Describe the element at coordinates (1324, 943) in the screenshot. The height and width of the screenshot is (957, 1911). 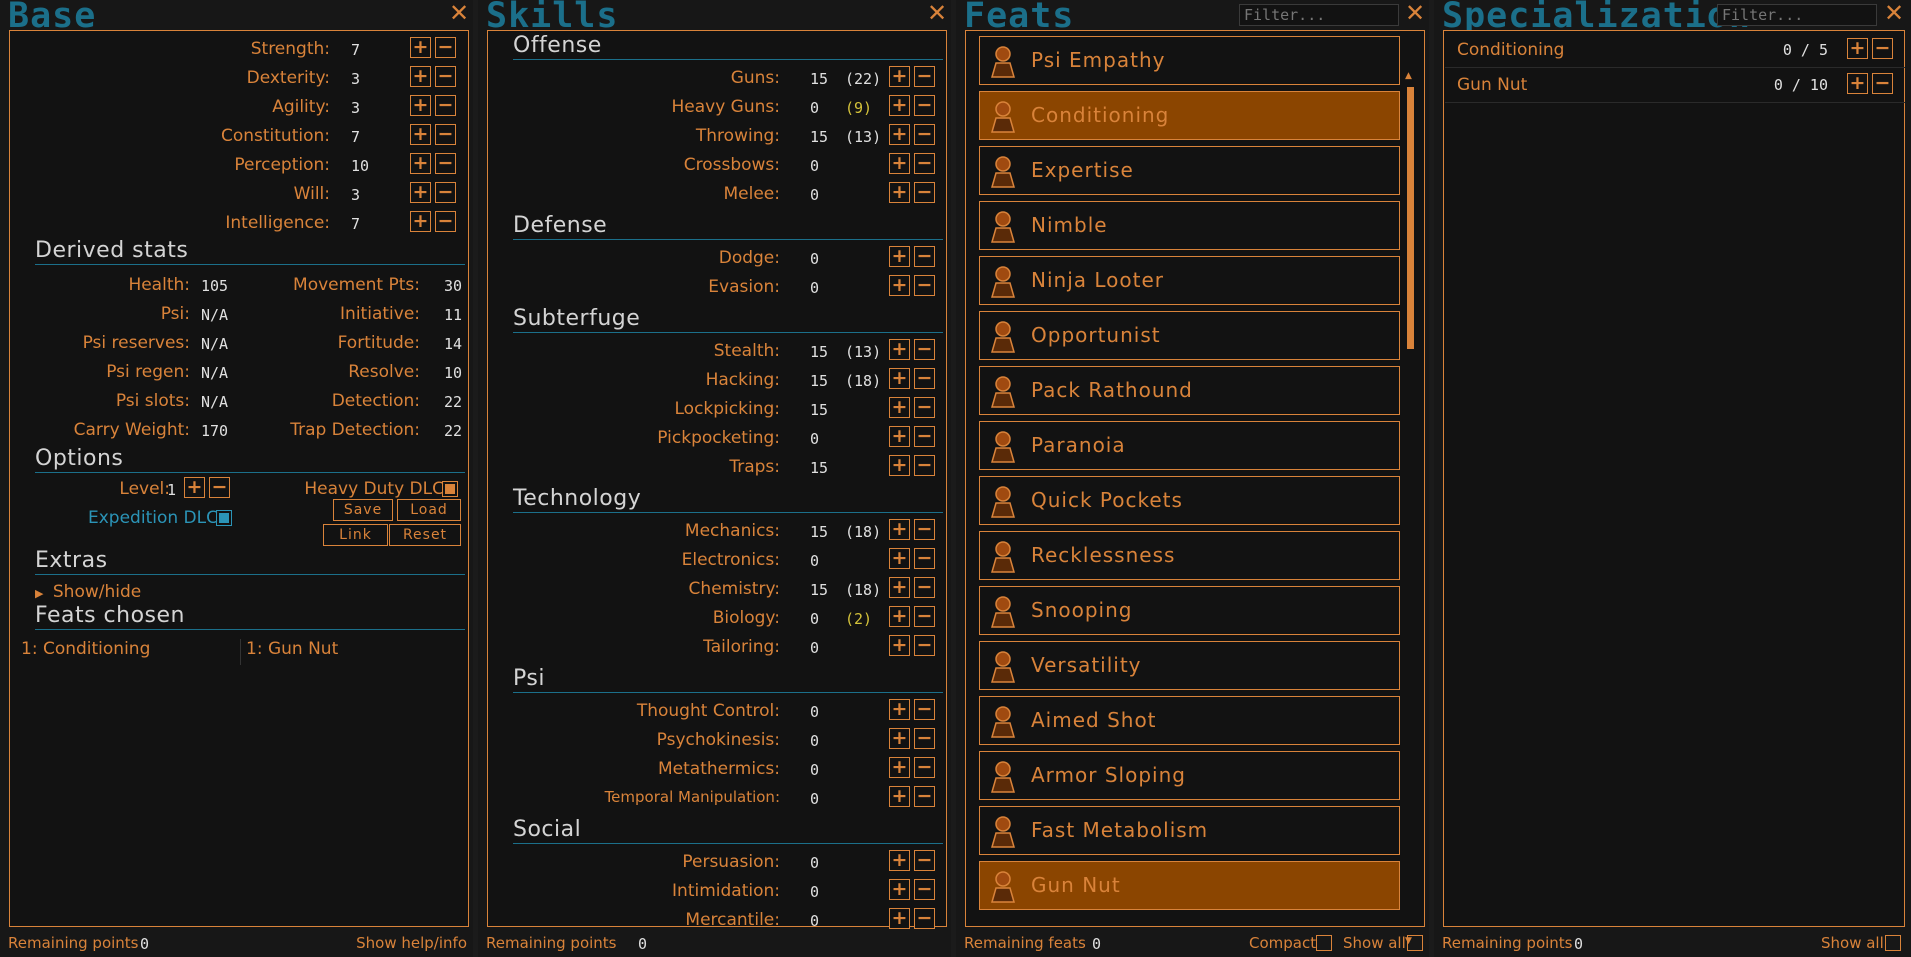
I see `compact-checkbox` at that location.